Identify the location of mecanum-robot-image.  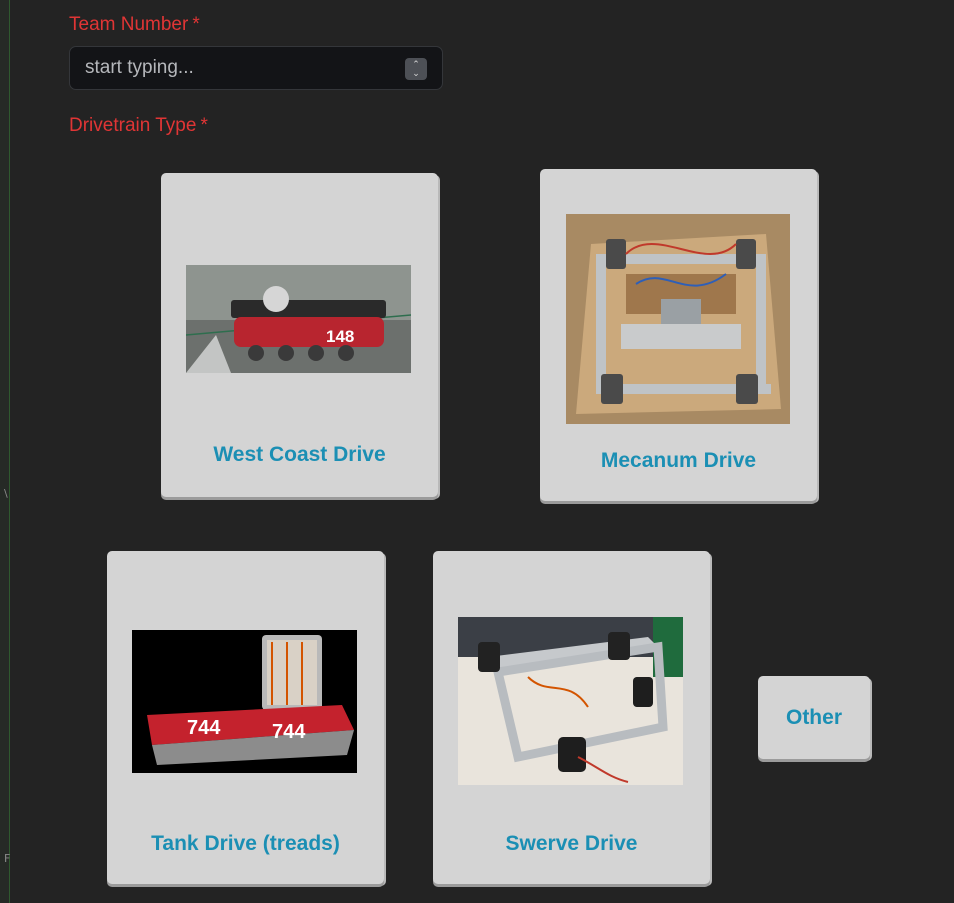
(678, 319).